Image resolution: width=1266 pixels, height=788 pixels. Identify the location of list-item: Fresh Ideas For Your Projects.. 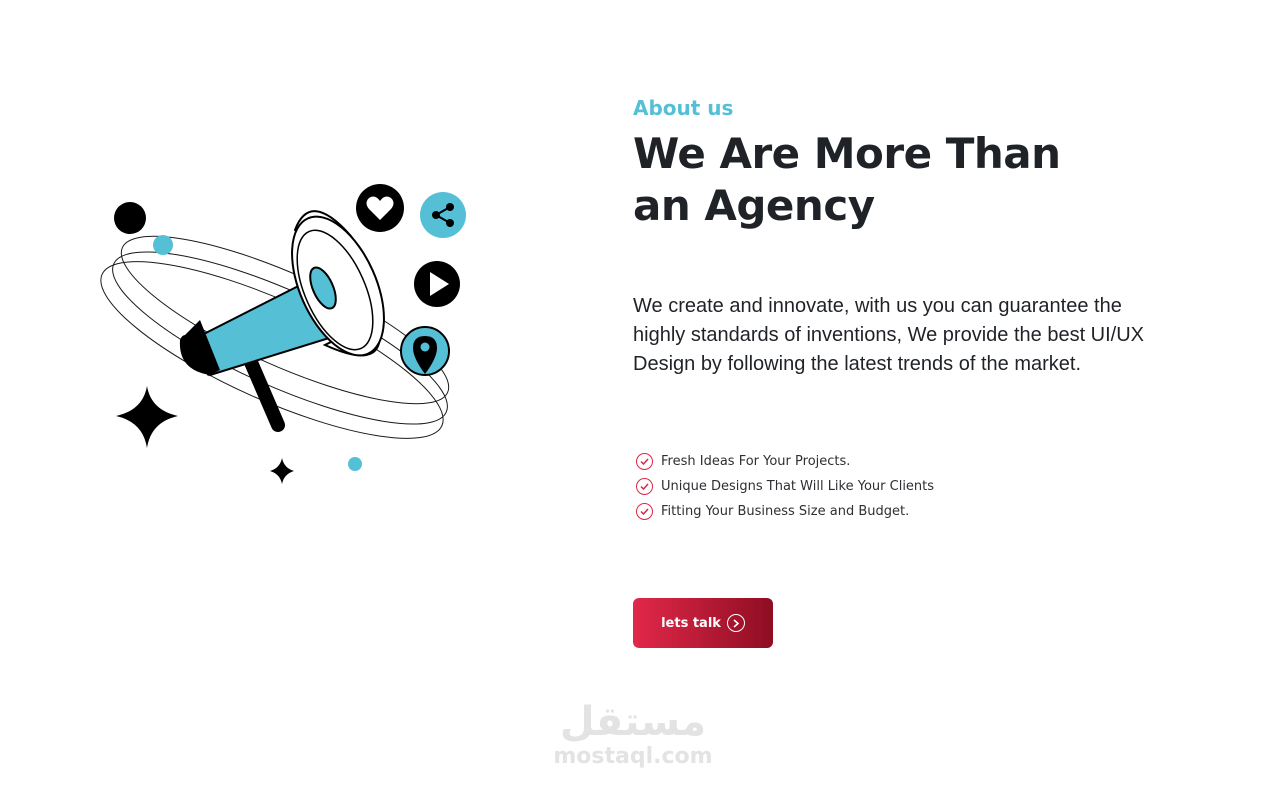
(913, 461).